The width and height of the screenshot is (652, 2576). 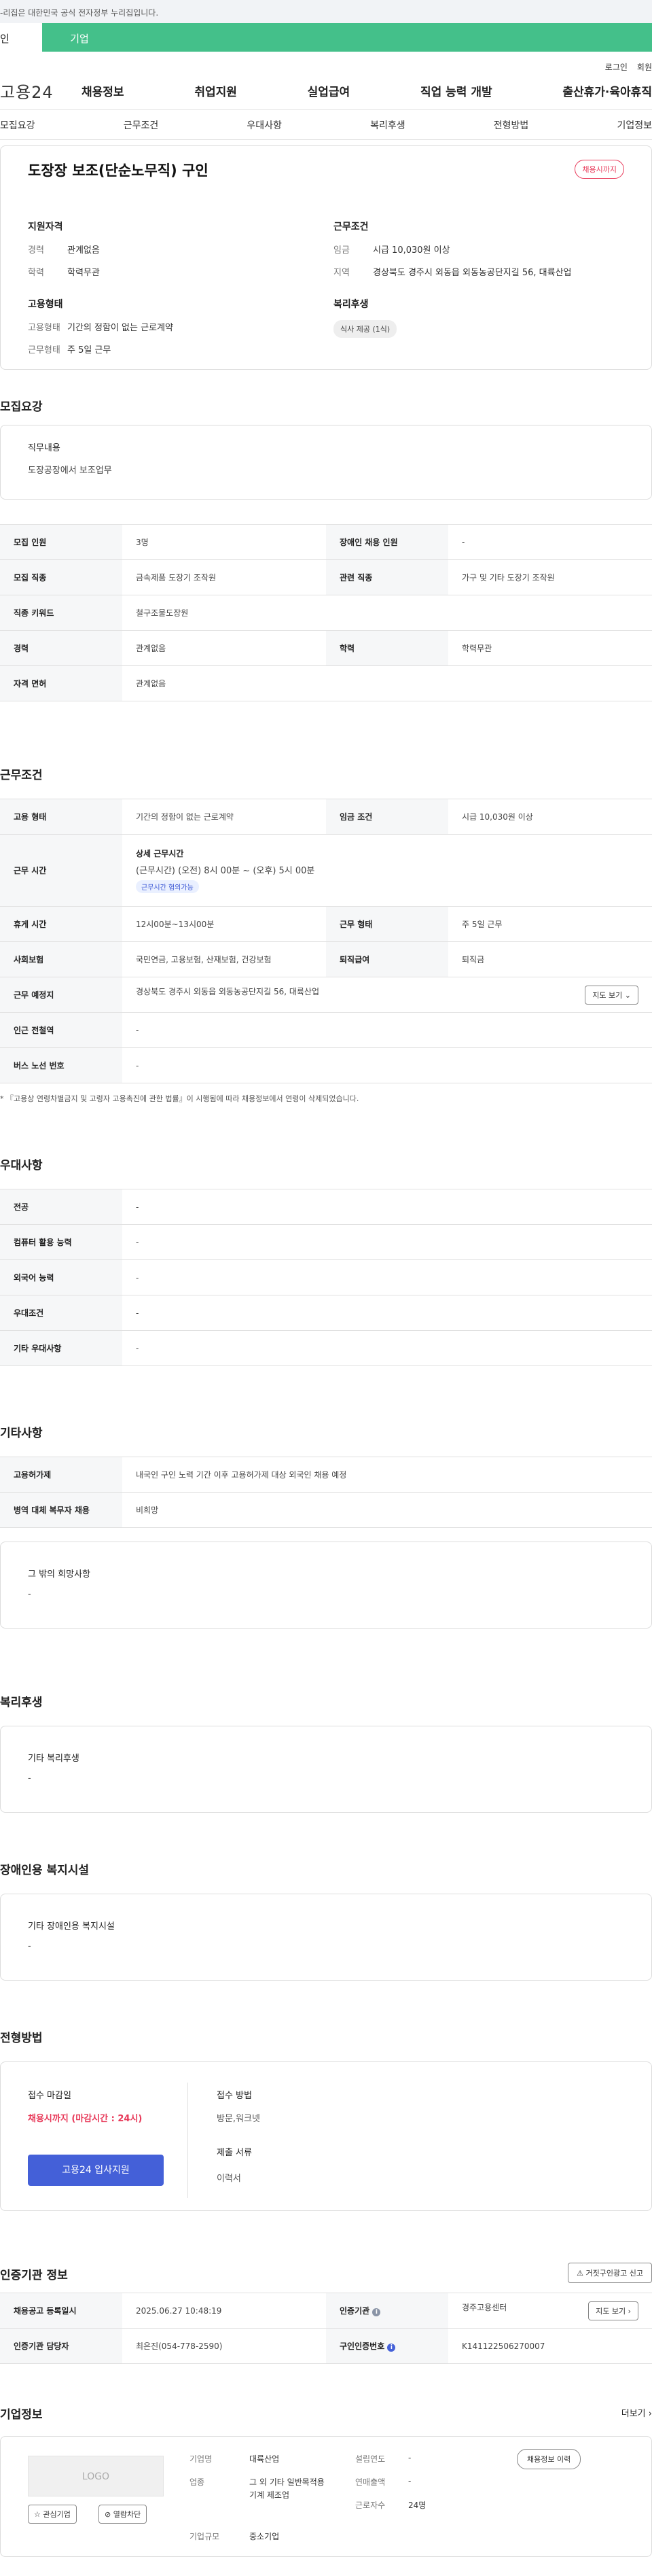 I want to click on registration-header: 채용공고 등록일시, so click(x=61, y=2311).